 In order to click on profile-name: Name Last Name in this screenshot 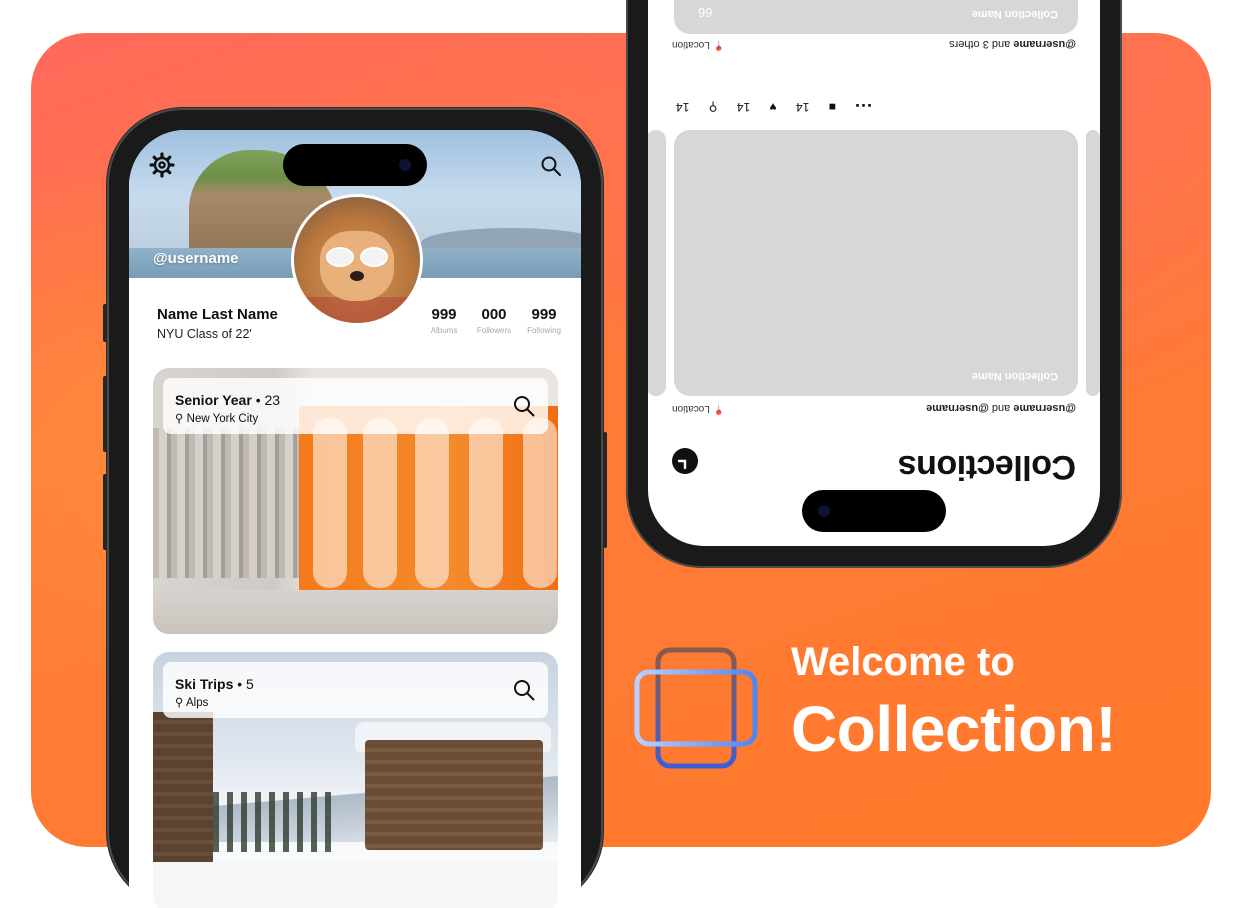, I will do `click(217, 314)`.